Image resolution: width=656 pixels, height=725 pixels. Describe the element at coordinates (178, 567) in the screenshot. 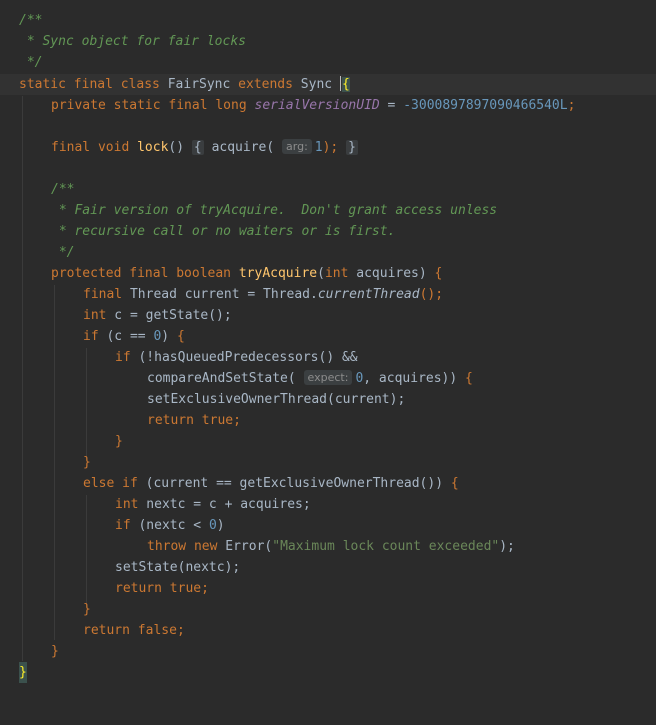

I see `statement: setState(nextc);` at that location.